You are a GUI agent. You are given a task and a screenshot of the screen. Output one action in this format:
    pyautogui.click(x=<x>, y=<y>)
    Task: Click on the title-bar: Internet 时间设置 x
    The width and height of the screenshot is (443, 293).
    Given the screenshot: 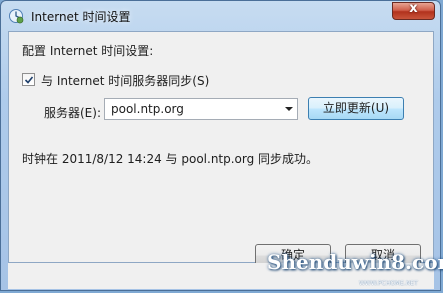 What is the action you would take?
    pyautogui.click(x=220, y=16)
    